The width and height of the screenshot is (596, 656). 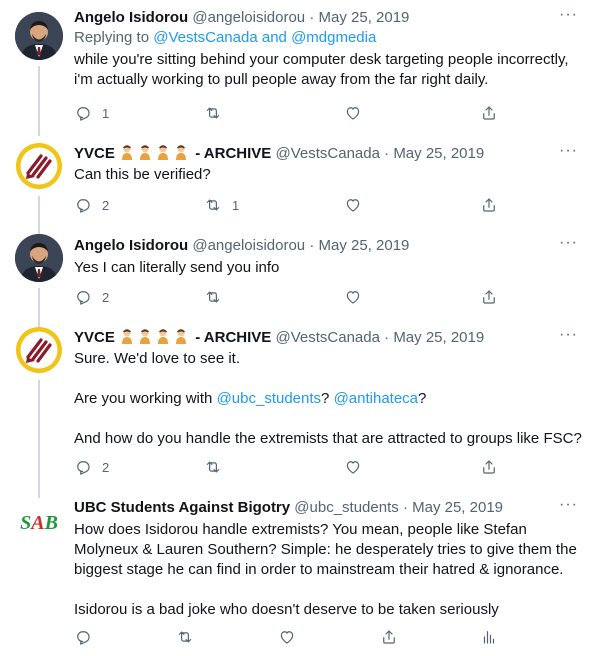 I want to click on profile-photo-icon, so click(x=39, y=36).